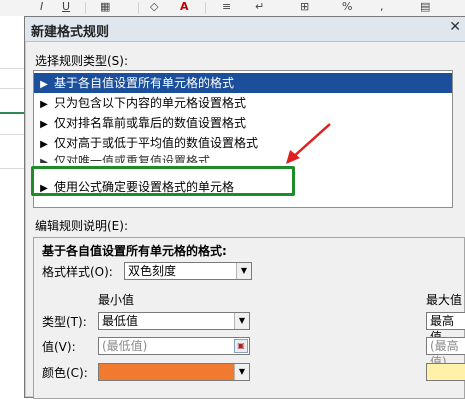 This screenshot has width=465, height=399. Describe the element at coordinates (125, 346) in the screenshot. I see `min-value-placeholder: (最低值)` at that location.